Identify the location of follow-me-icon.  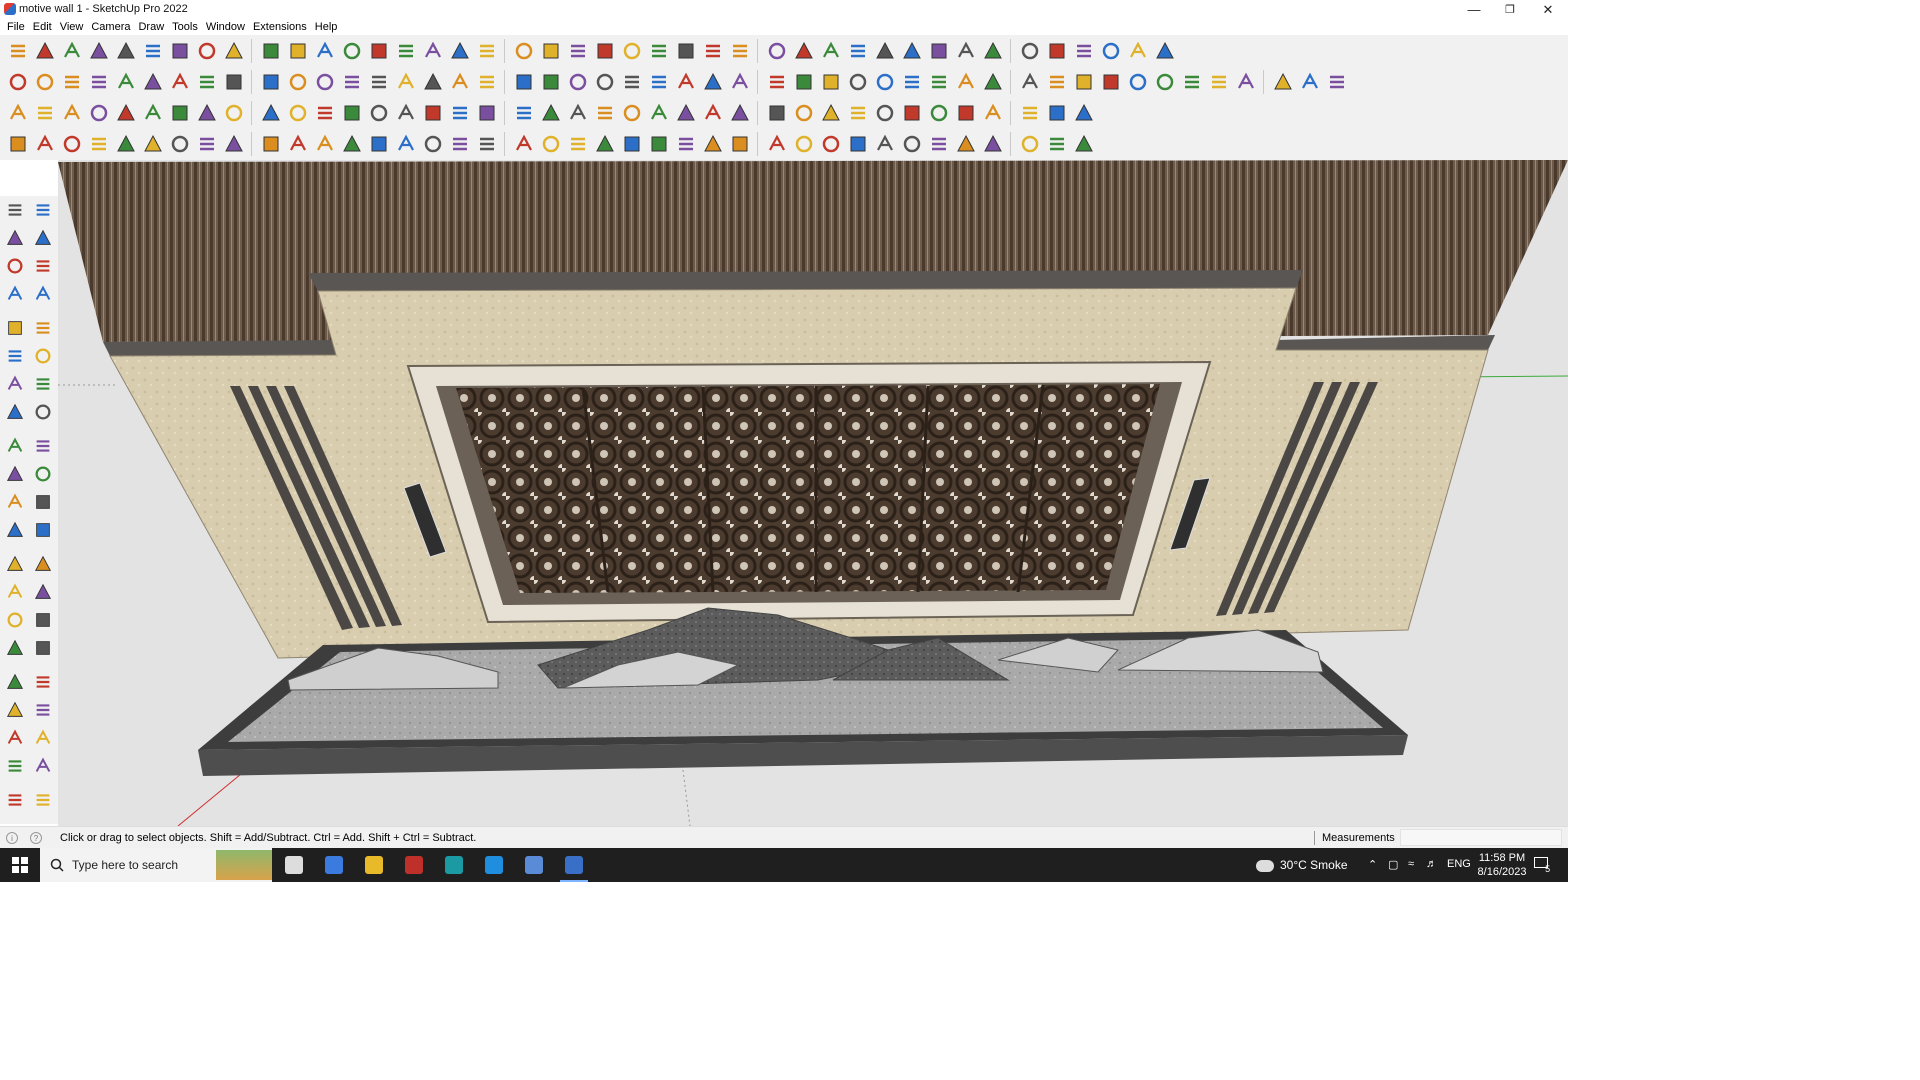
(206, 50).